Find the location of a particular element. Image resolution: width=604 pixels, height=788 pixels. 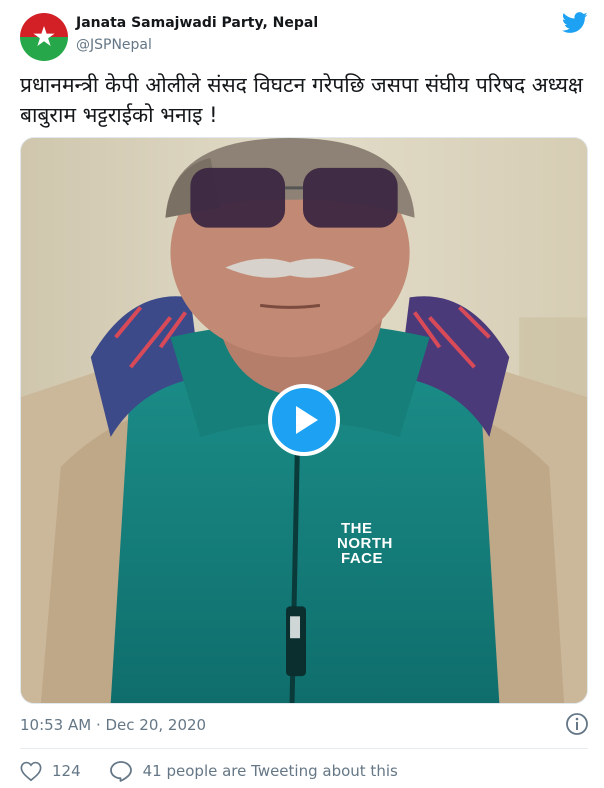

tweet-timestamp: 10:53 AM · Dec 20, 2020 is located at coordinates (113, 725).